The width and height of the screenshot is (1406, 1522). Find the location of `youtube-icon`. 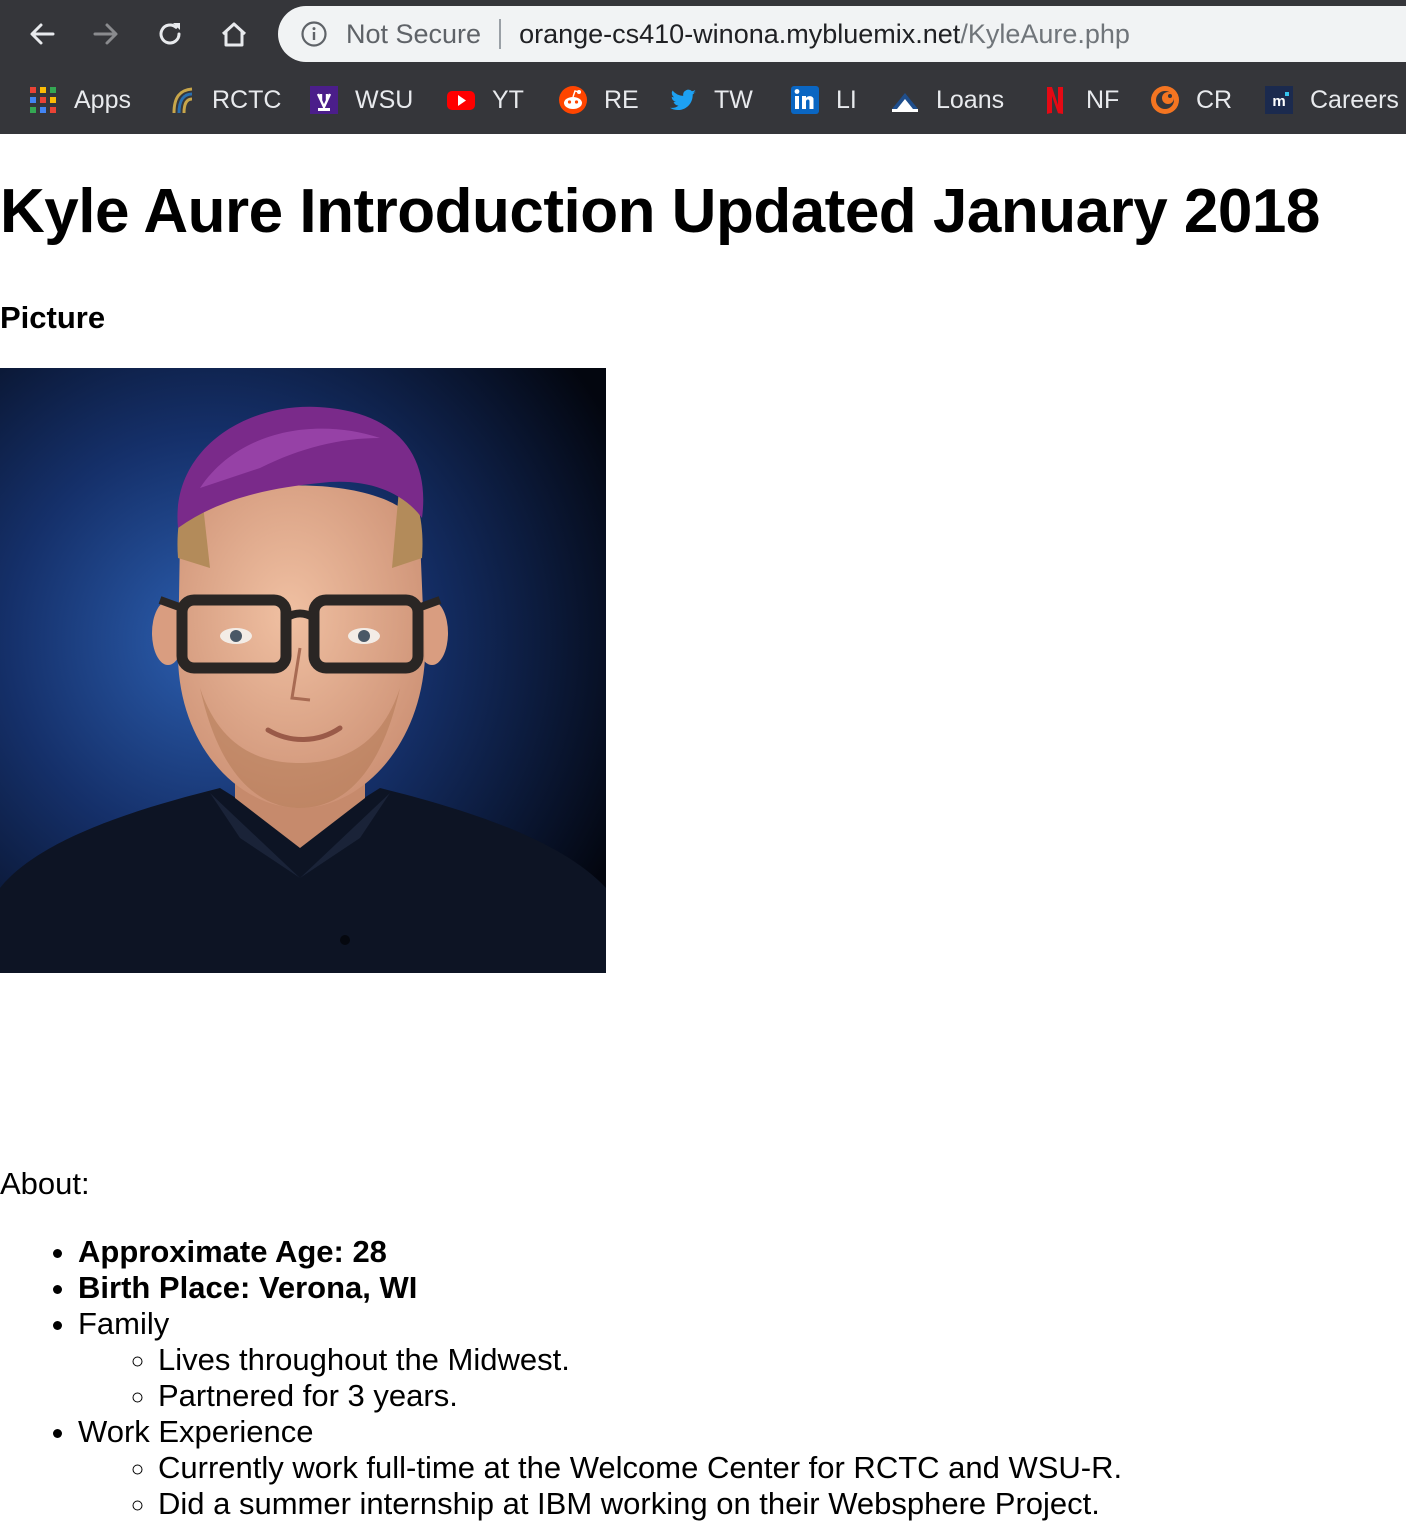

youtube-icon is located at coordinates (461, 100).